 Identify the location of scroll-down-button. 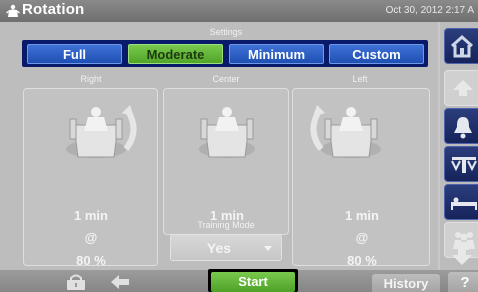
(461, 258).